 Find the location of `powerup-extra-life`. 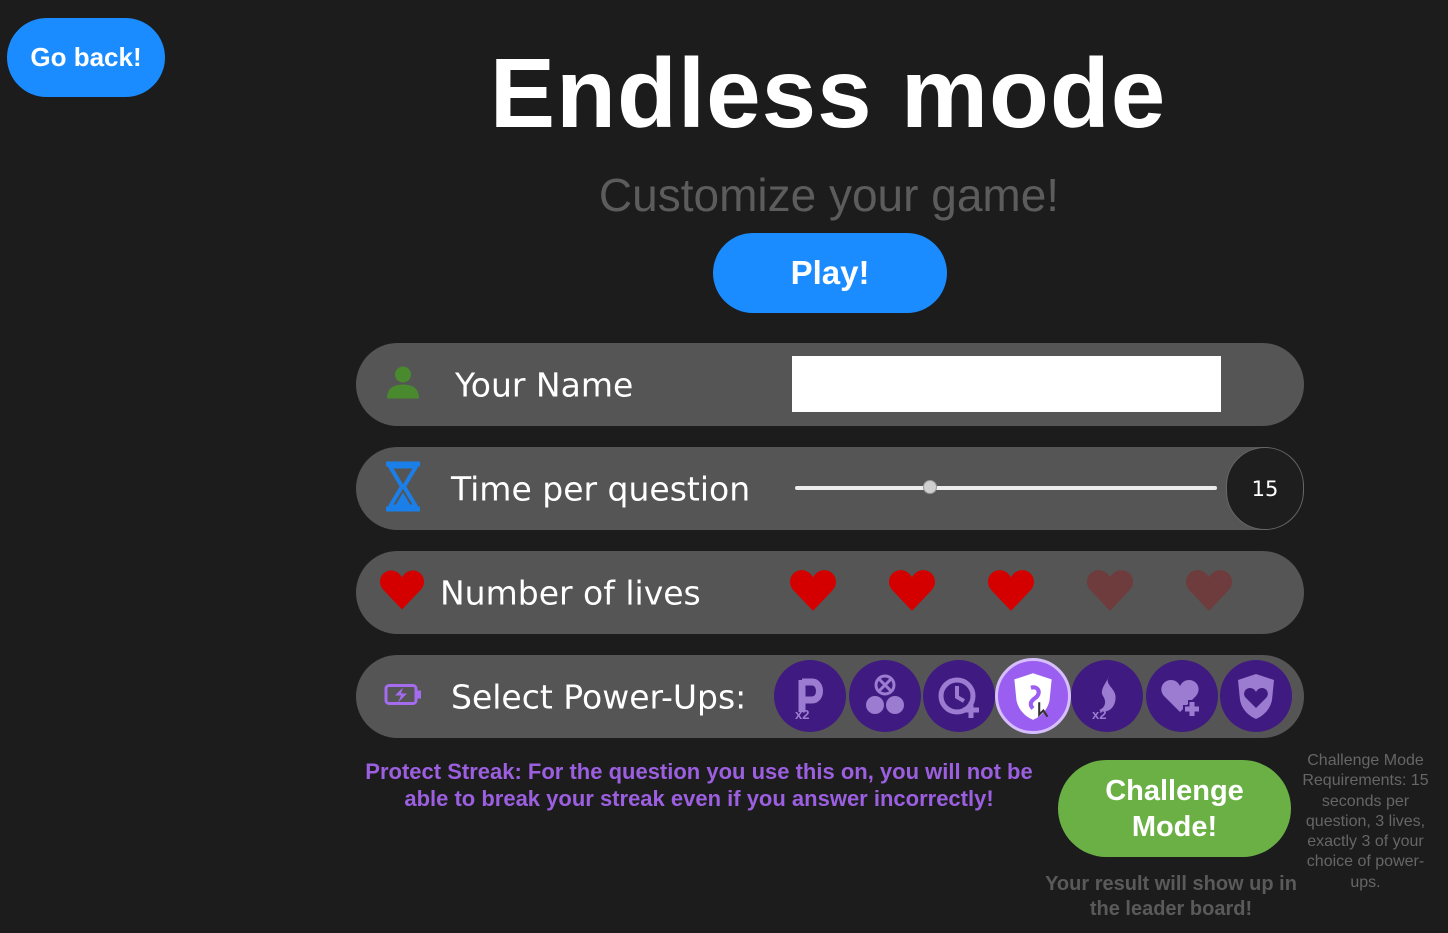

powerup-extra-life is located at coordinates (1182, 696).